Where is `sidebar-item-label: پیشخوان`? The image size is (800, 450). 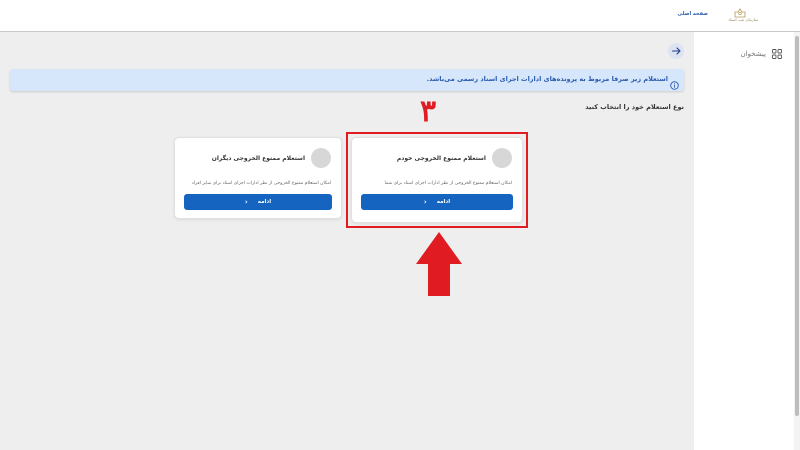
sidebar-item-label: پیشخوان is located at coordinates (753, 54).